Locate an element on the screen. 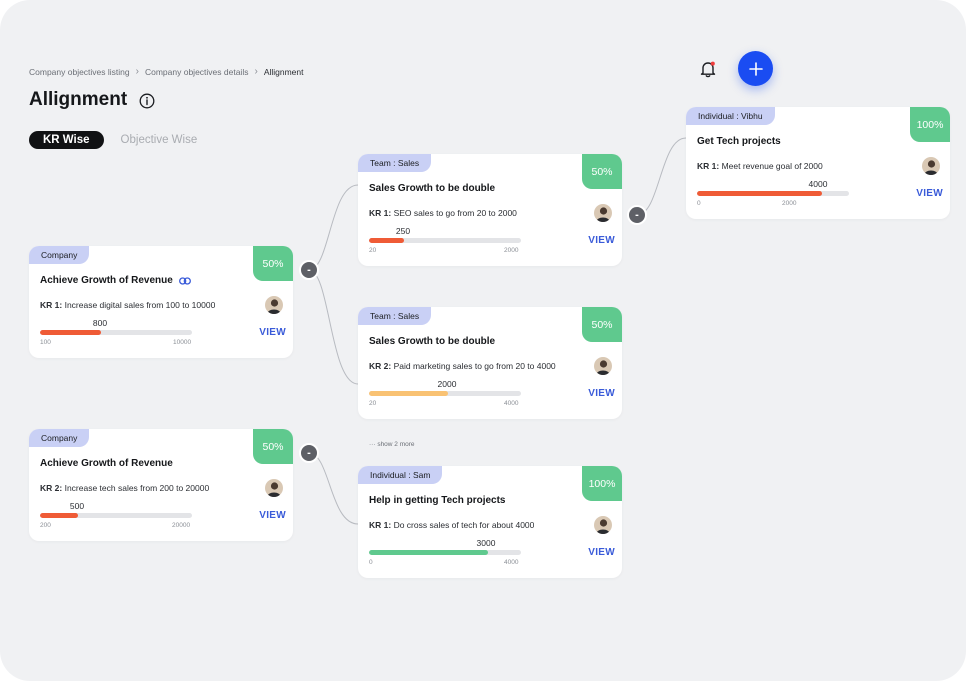  kr-description: Increase tech sales from 200 to 20000 is located at coordinates (137, 488).